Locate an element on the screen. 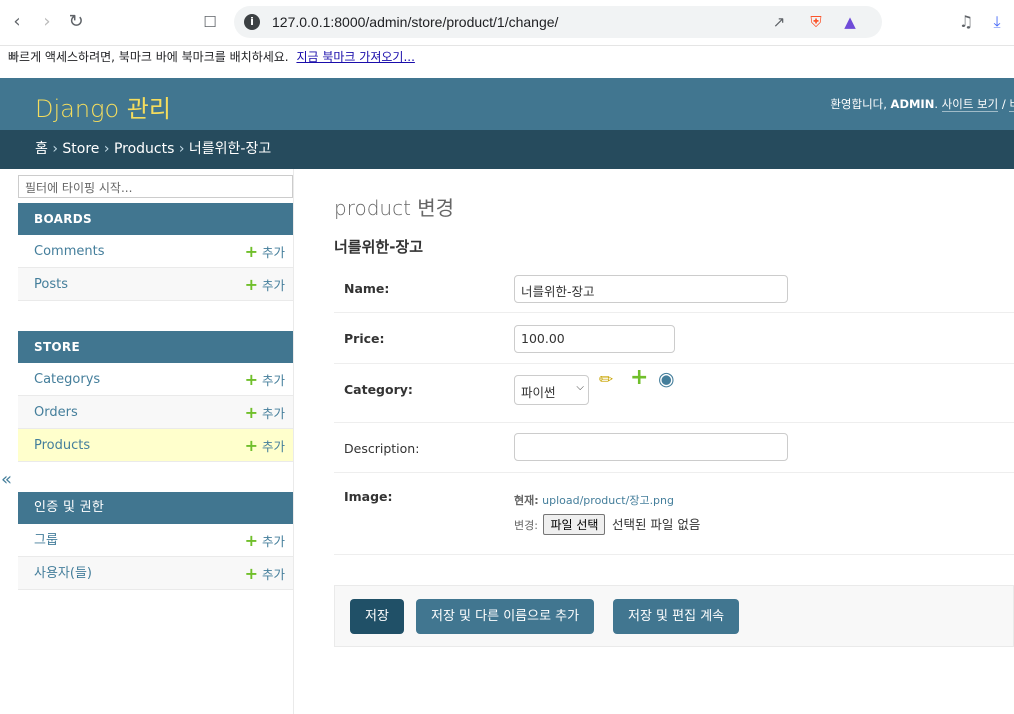  model-link-posts: Posts is located at coordinates (51, 284).